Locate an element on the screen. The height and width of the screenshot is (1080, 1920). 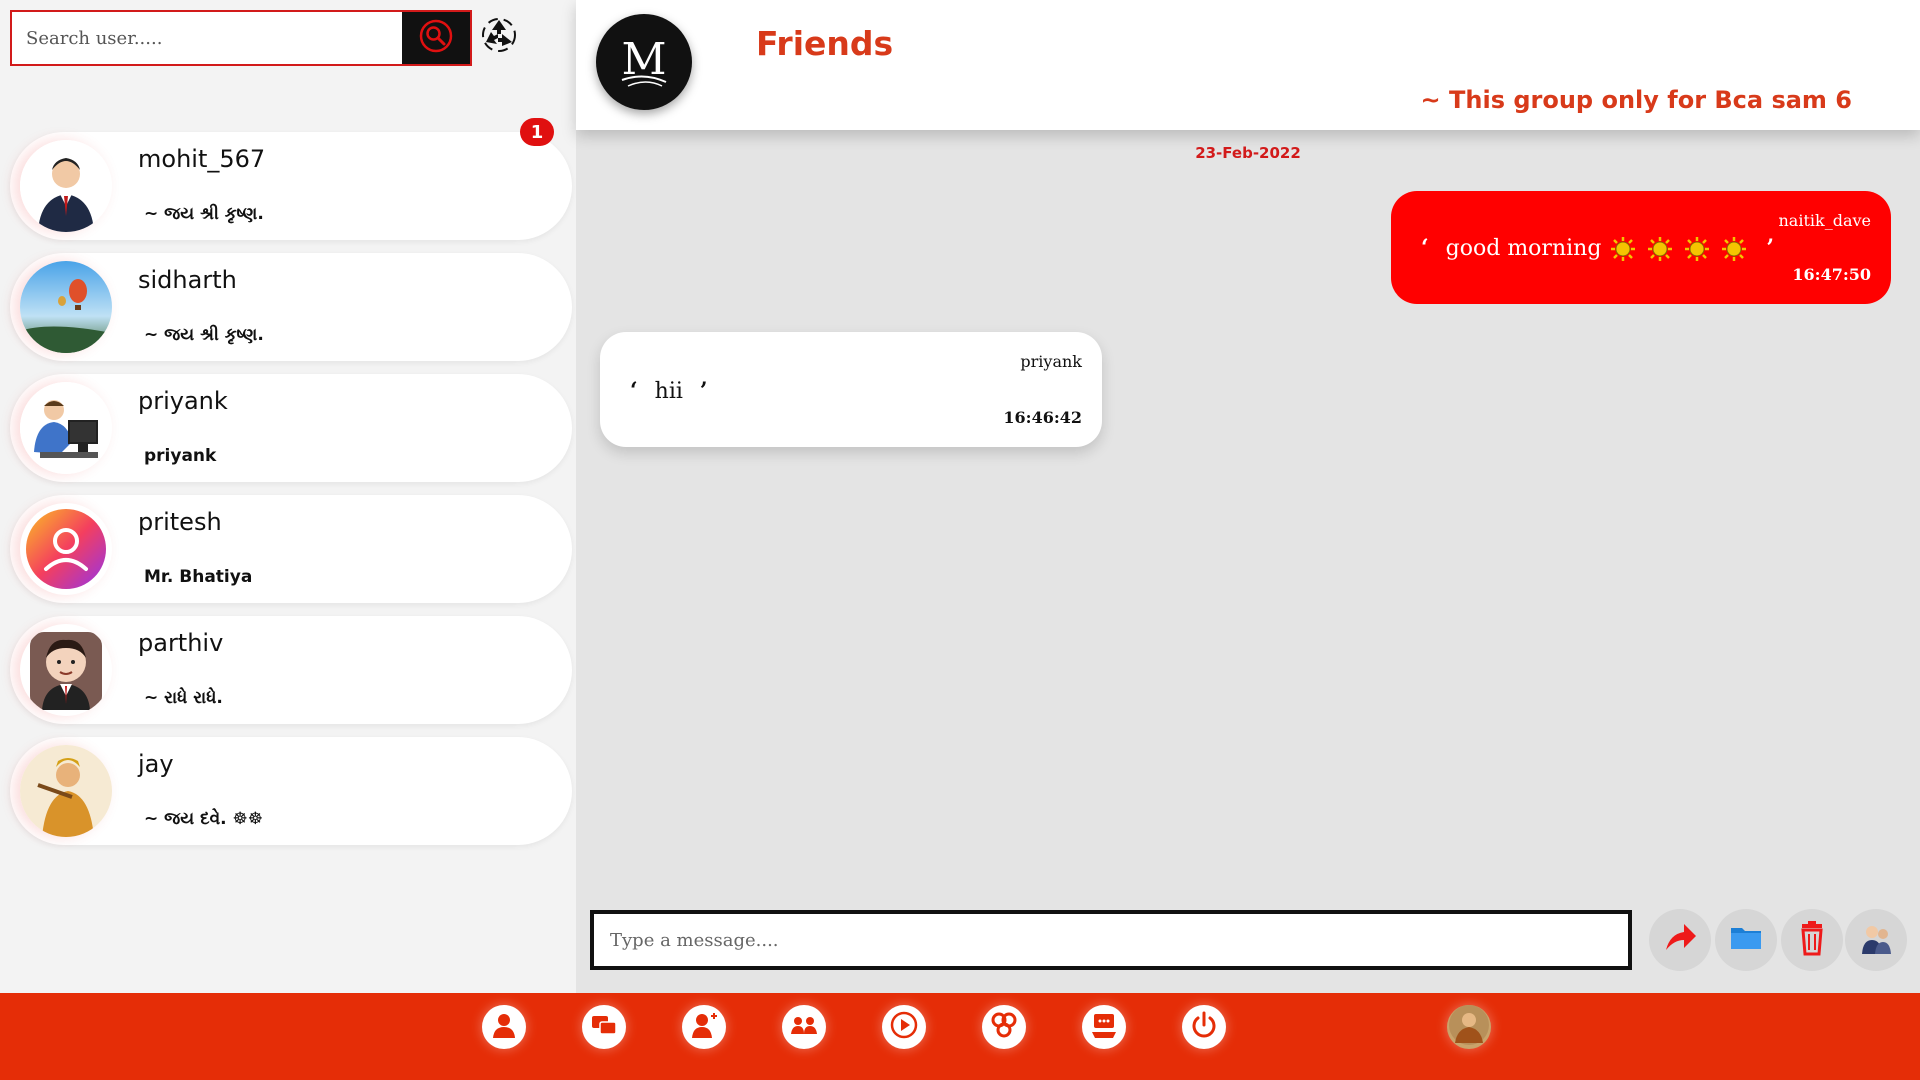
message-text-wrap: ‘ hii ’ is located at coordinates (669, 391).